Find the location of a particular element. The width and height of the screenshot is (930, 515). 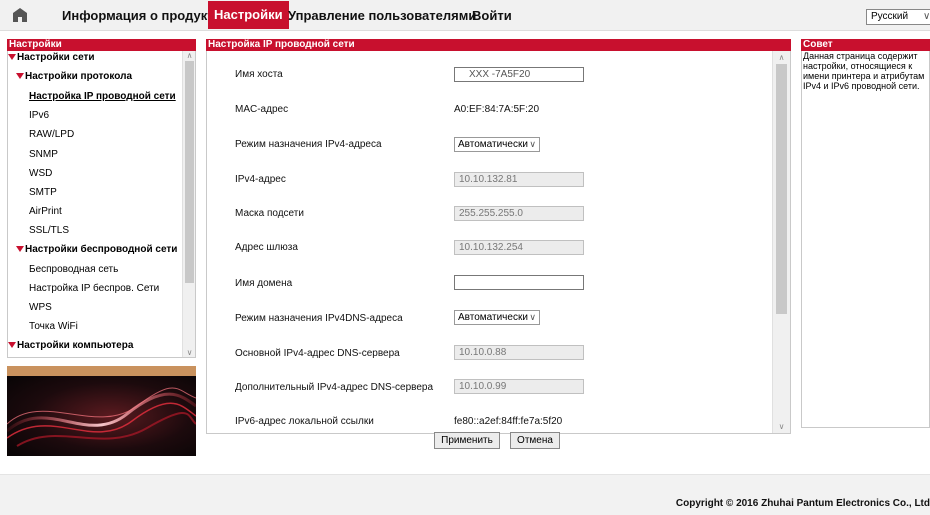

tree-item-raw-lpd: RAW/LPD is located at coordinates (51, 135).